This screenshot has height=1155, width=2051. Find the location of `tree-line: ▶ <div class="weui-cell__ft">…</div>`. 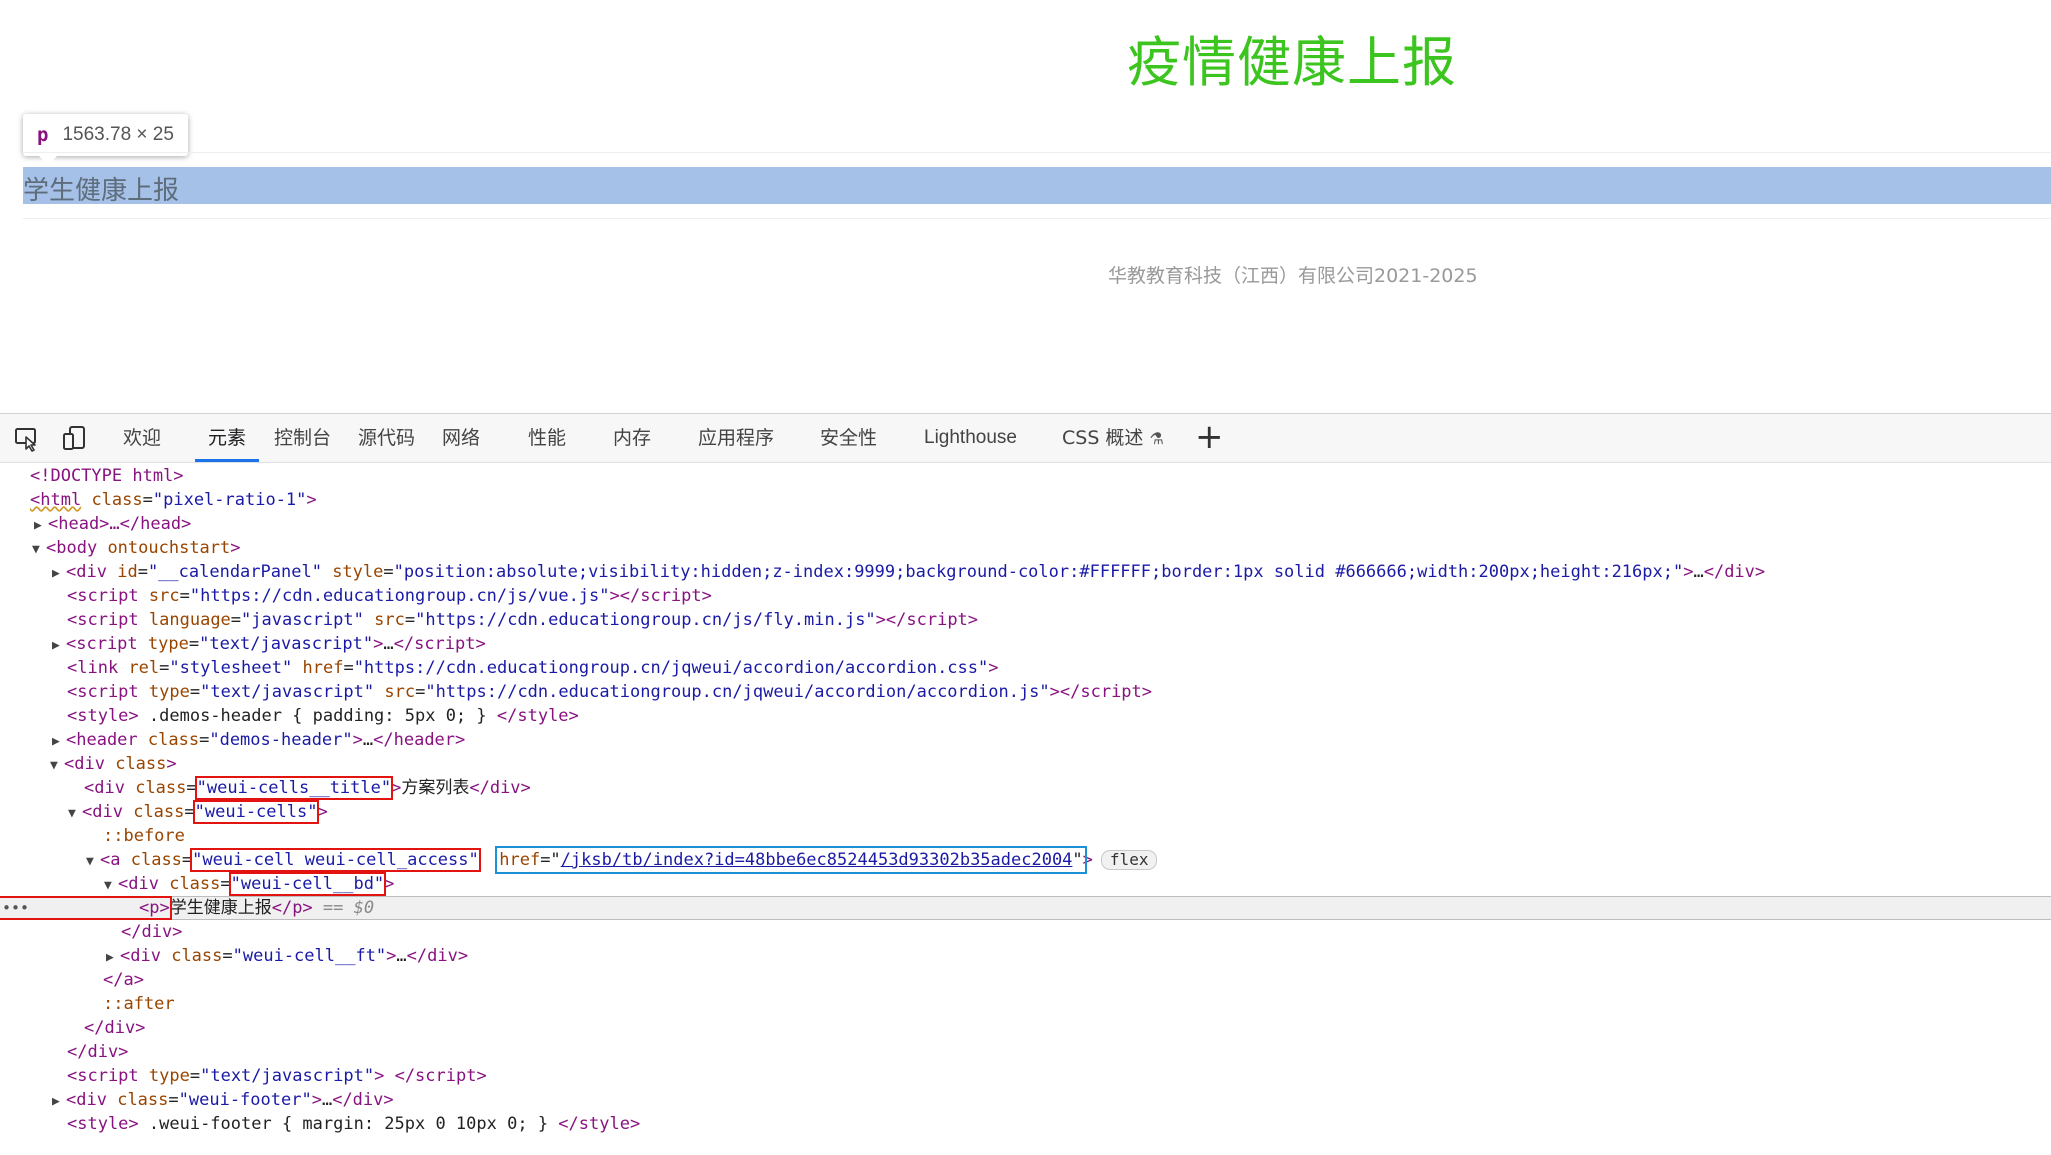

tree-line: ▶ <div class="weui-cell__ft">…</div> is located at coordinates (1025, 956).